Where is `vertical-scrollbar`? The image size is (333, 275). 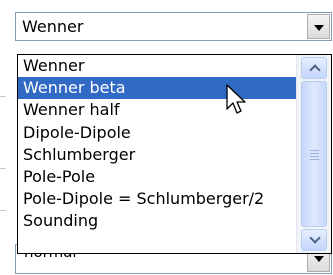
vertical-scrollbar is located at coordinates (313, 154).